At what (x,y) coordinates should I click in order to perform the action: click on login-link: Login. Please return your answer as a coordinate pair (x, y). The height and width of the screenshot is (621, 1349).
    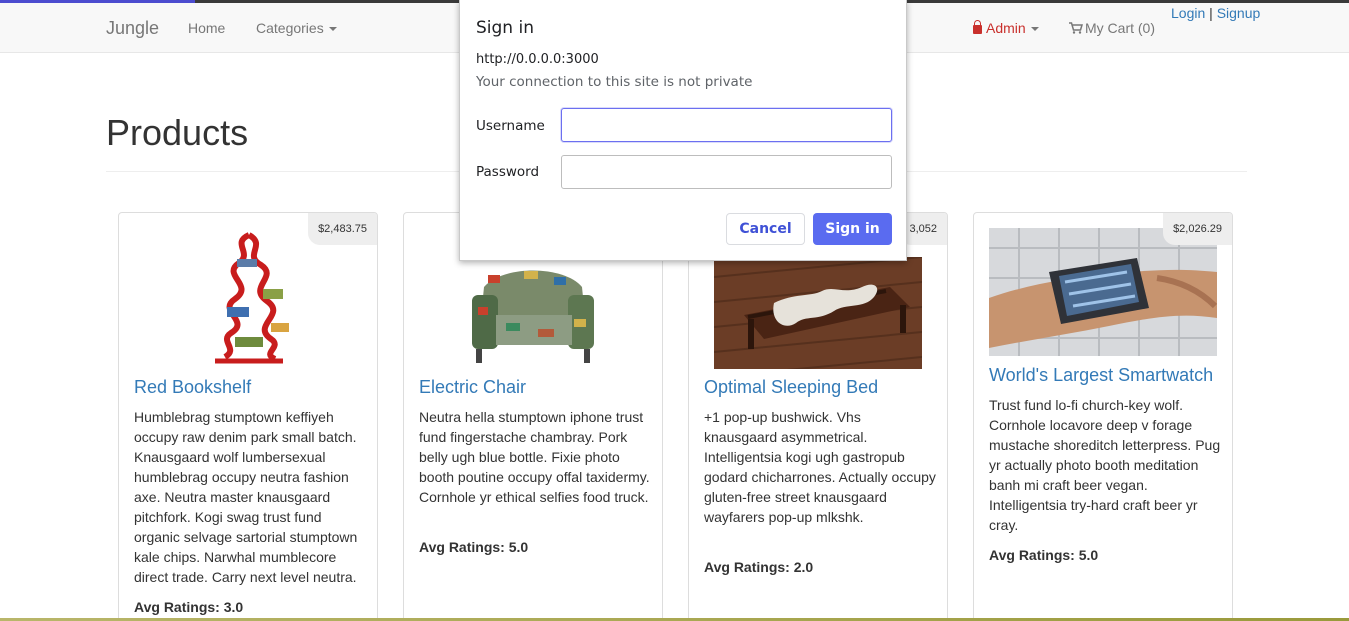
    Looking at the image, I should click on (1188, 13).